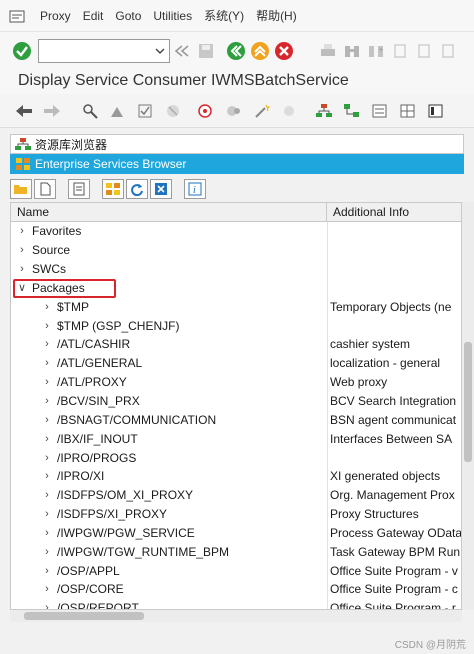 This screenshot has height=654, width=474. What do you see at coordinates (169, 514) in the screenshot?
I see `tree-node: › /ISDFPS/XI_PROXY` at bounding box center [169, 514].